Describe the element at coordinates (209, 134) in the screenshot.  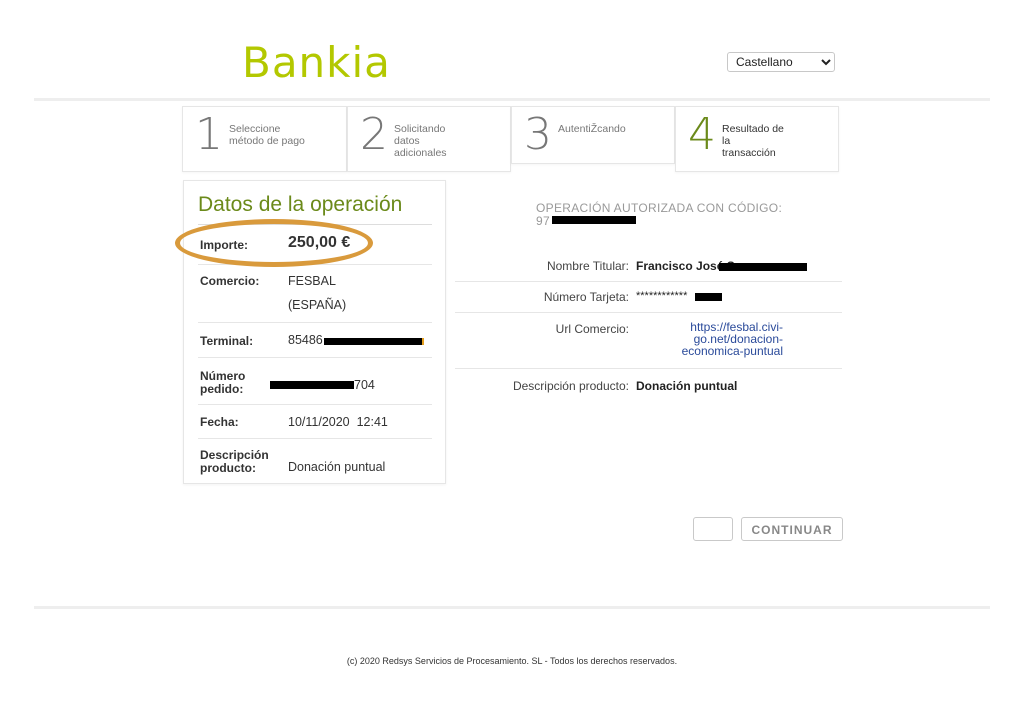
I see `step-number: 1` at that location.